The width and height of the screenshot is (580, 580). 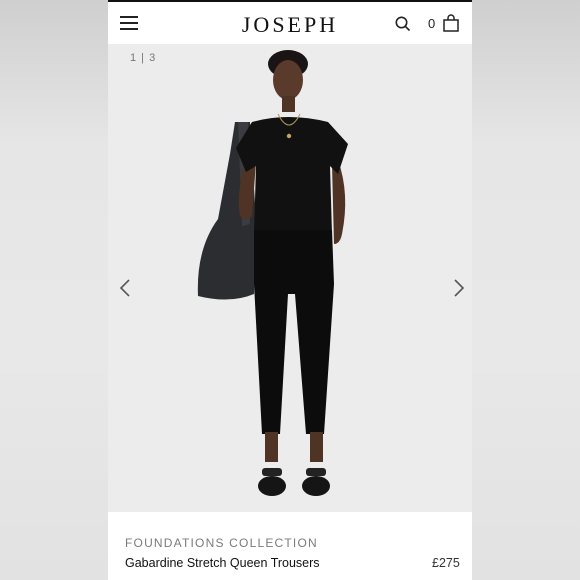 What do you see at coordinates (451, 24) in the screenshot?
I see `shopping-bag-icon` at bounding box center [451, 24].